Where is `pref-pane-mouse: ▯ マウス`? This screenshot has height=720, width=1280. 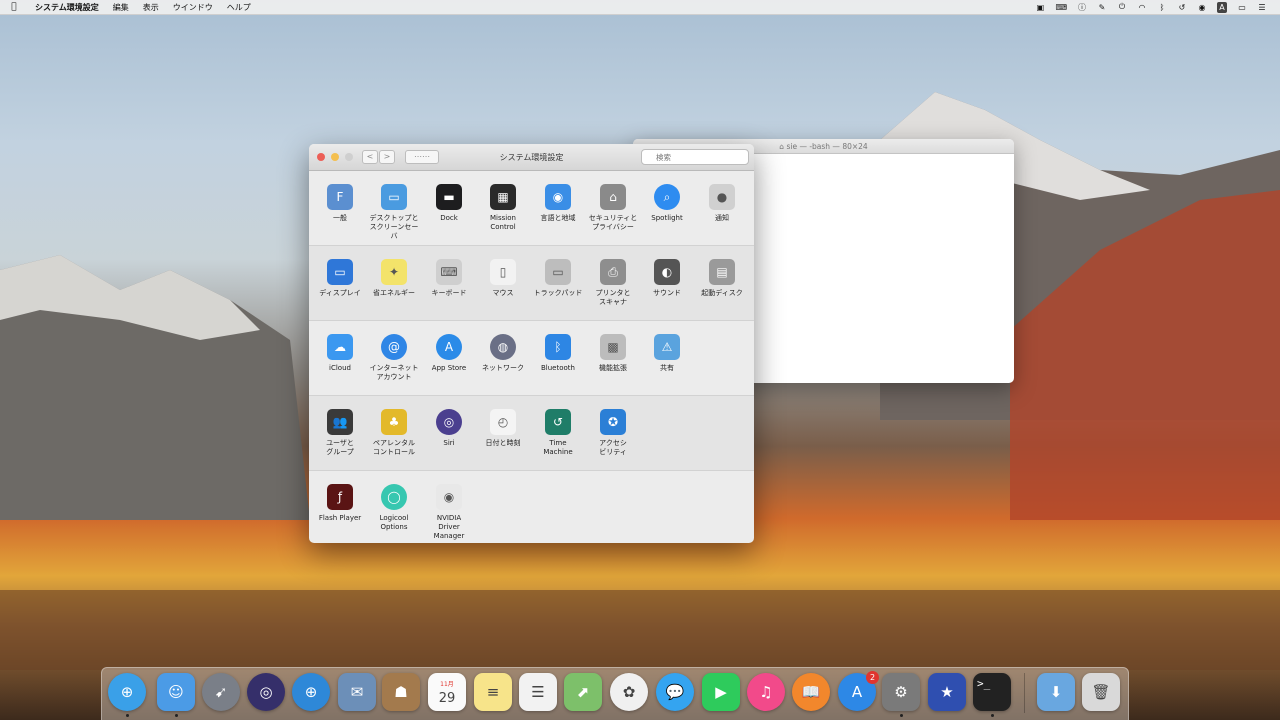 pref-pane-mouse: ▯ マウス is located at coordinates (503, 278).